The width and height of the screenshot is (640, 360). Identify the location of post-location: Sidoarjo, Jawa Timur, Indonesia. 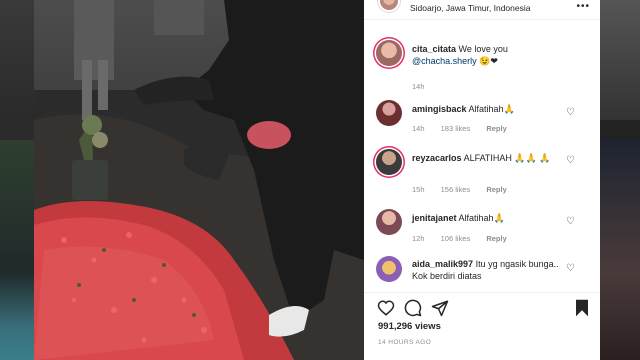
(470, 8).